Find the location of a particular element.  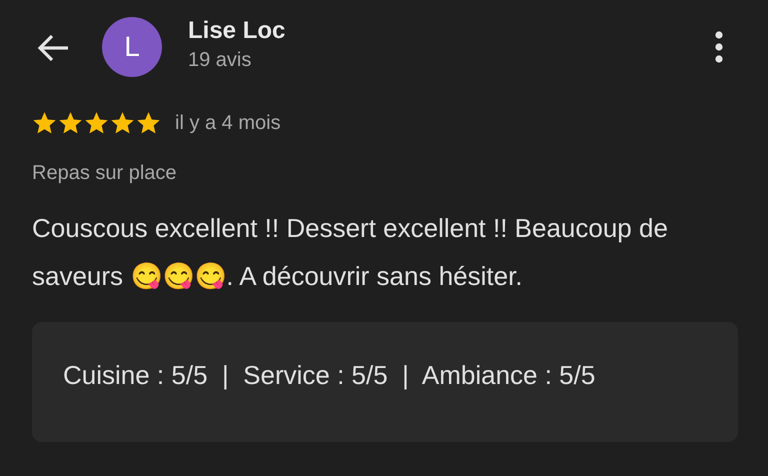

back-icon is located at coordinates (53, 48).